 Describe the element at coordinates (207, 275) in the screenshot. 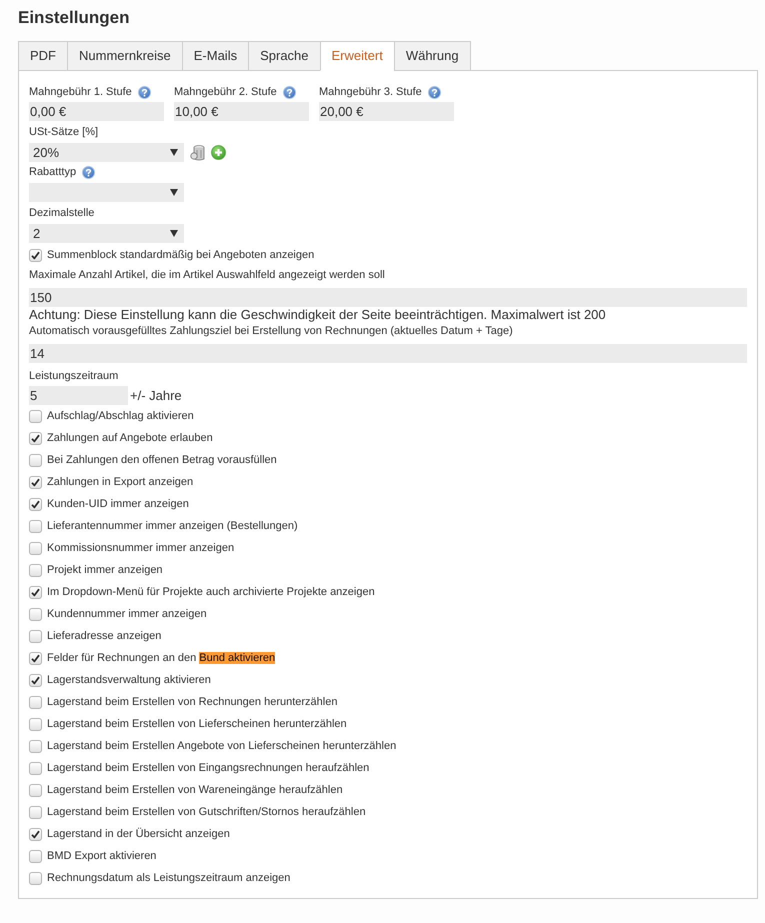

I see `field-label: Maximale Anzahl Artikel, die im Artikel Auswahlfeld angezeigt werden soll` at that location.